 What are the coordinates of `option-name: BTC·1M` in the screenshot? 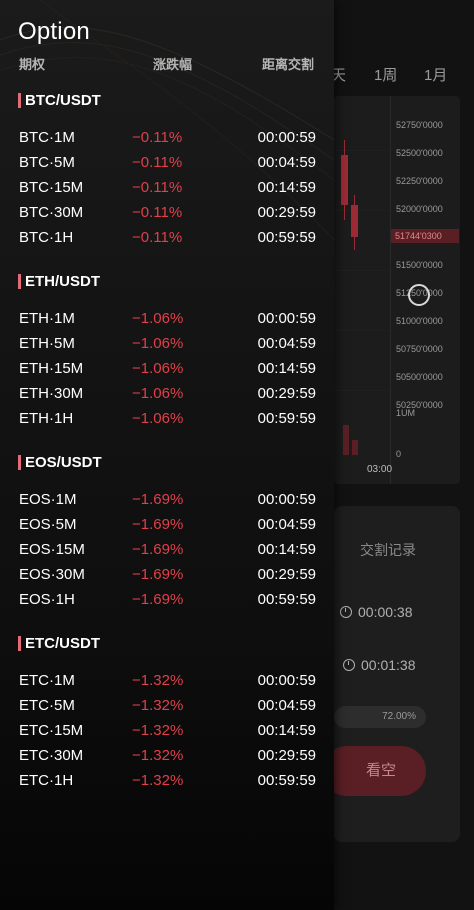 It's located at (47, 137).